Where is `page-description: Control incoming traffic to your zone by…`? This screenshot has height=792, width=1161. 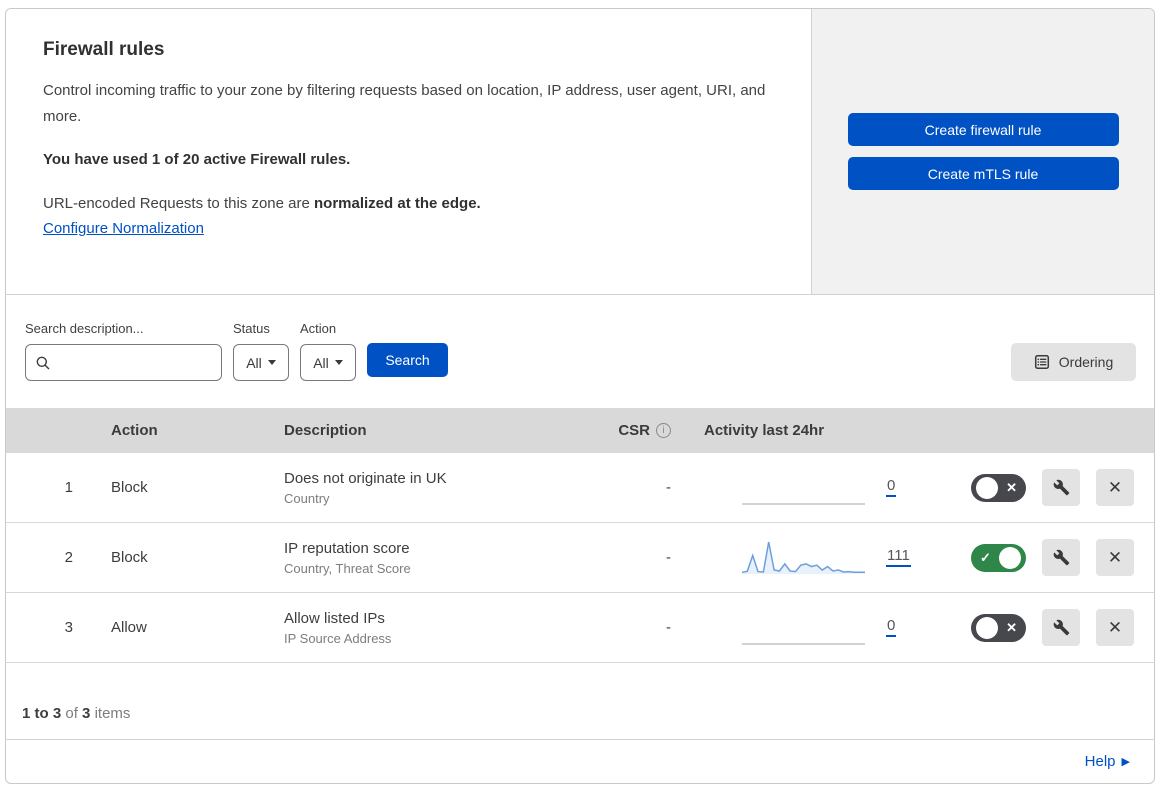 page-description: Control incoming traffic to your zone by… is located at coordinates (404, 103).